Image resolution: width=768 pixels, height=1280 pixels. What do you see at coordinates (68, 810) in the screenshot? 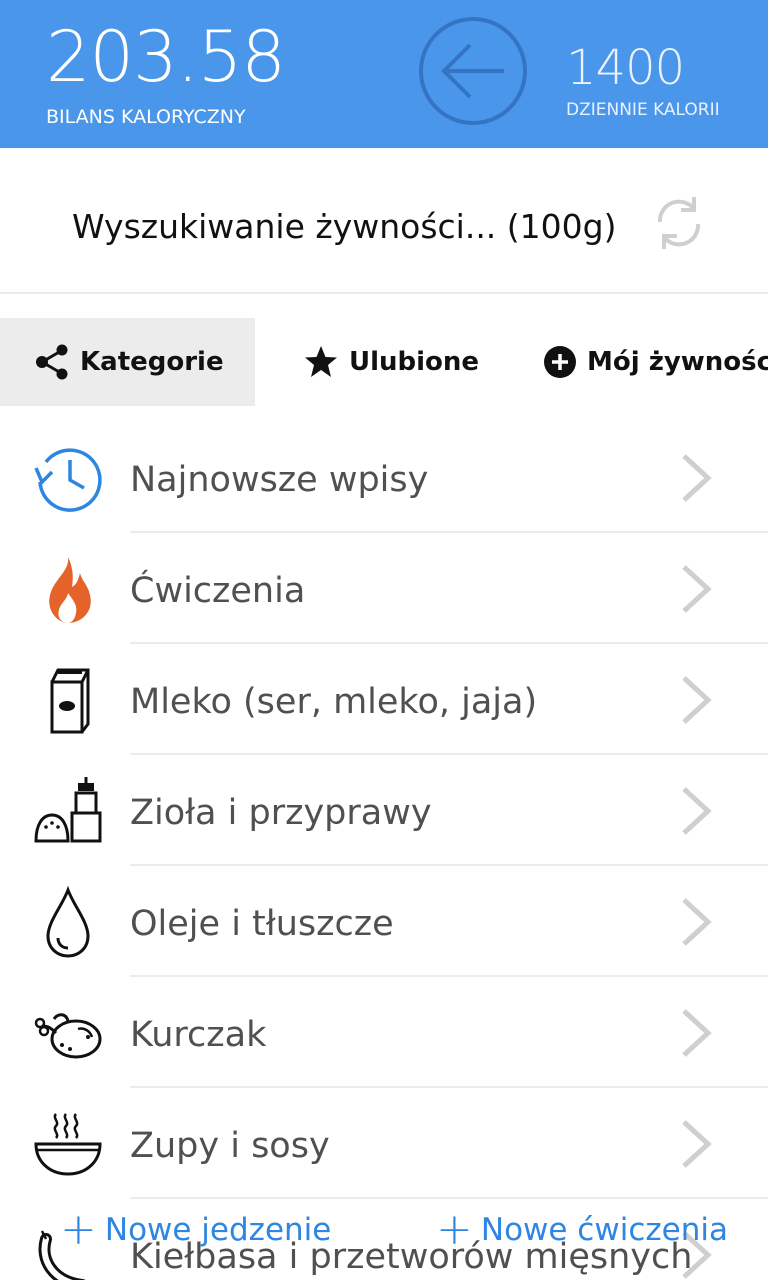
I see `salt-pepper-icon` at bounding box center [68, 810].